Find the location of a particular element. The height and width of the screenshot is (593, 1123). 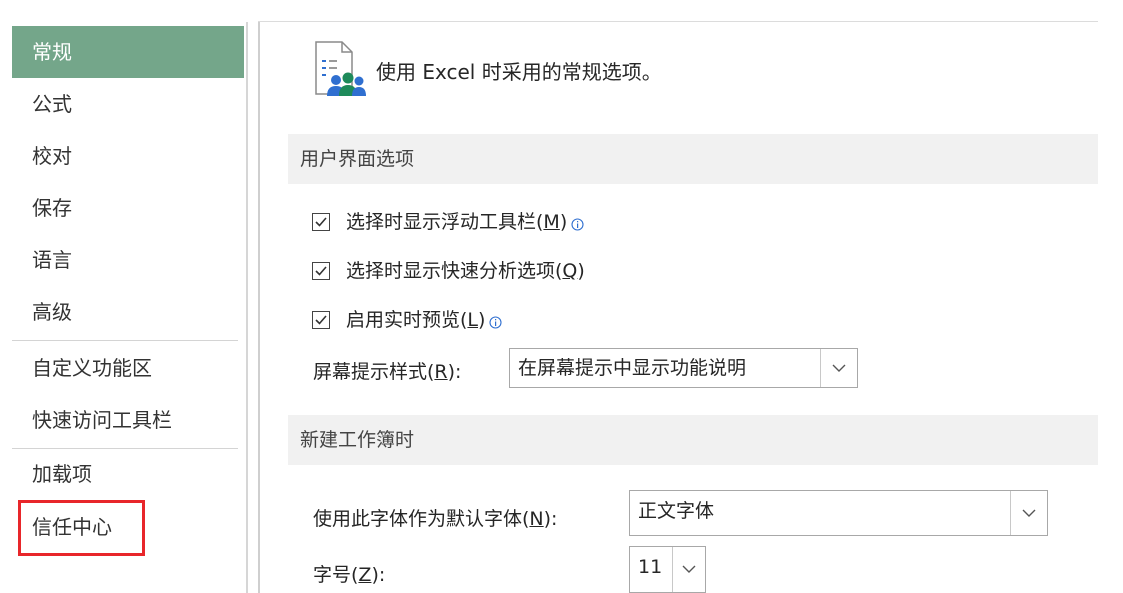

quick-analysis-label: 选择时显示快速分析选项(Q) is located at coordinates (465, 271).